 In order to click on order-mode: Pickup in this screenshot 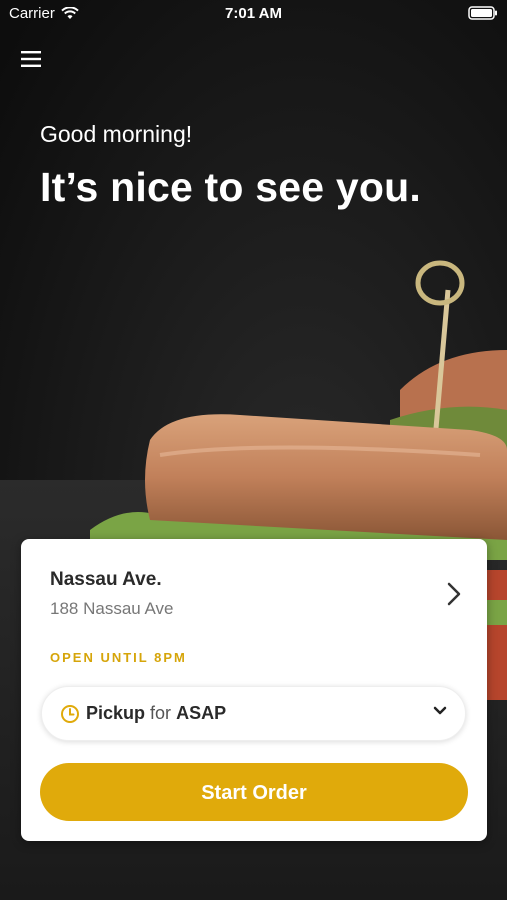, I will do `click(116, 713)`.